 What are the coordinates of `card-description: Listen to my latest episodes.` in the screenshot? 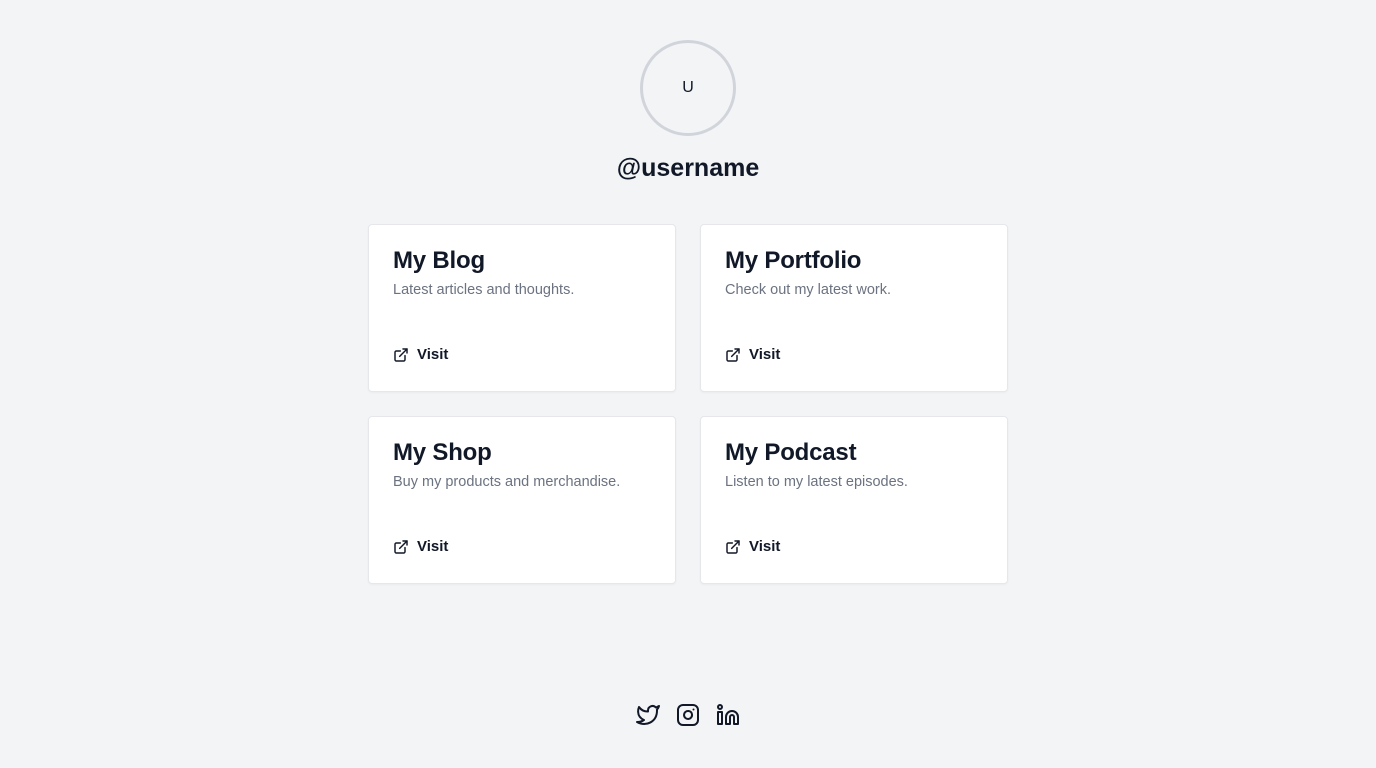 It's located at (816, 482).